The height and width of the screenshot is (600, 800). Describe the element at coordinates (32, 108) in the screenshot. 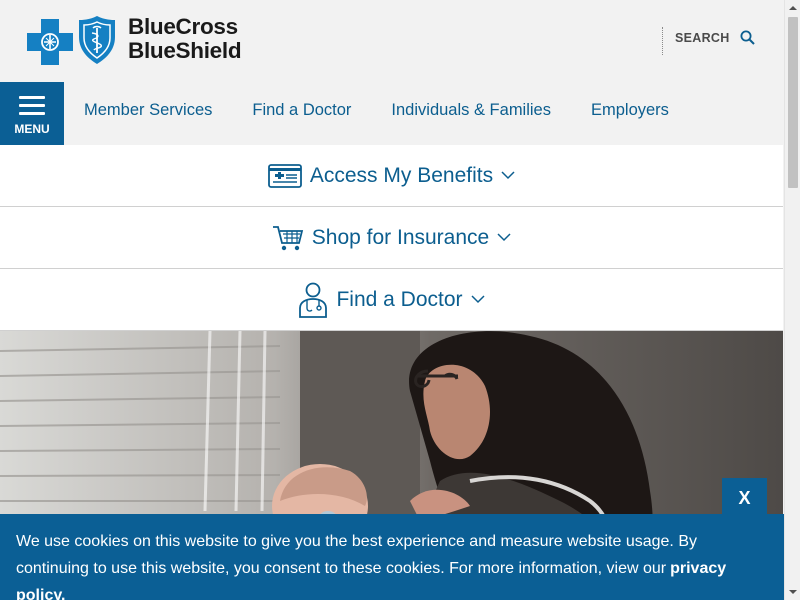

I see `hamburger-icon` at that location.